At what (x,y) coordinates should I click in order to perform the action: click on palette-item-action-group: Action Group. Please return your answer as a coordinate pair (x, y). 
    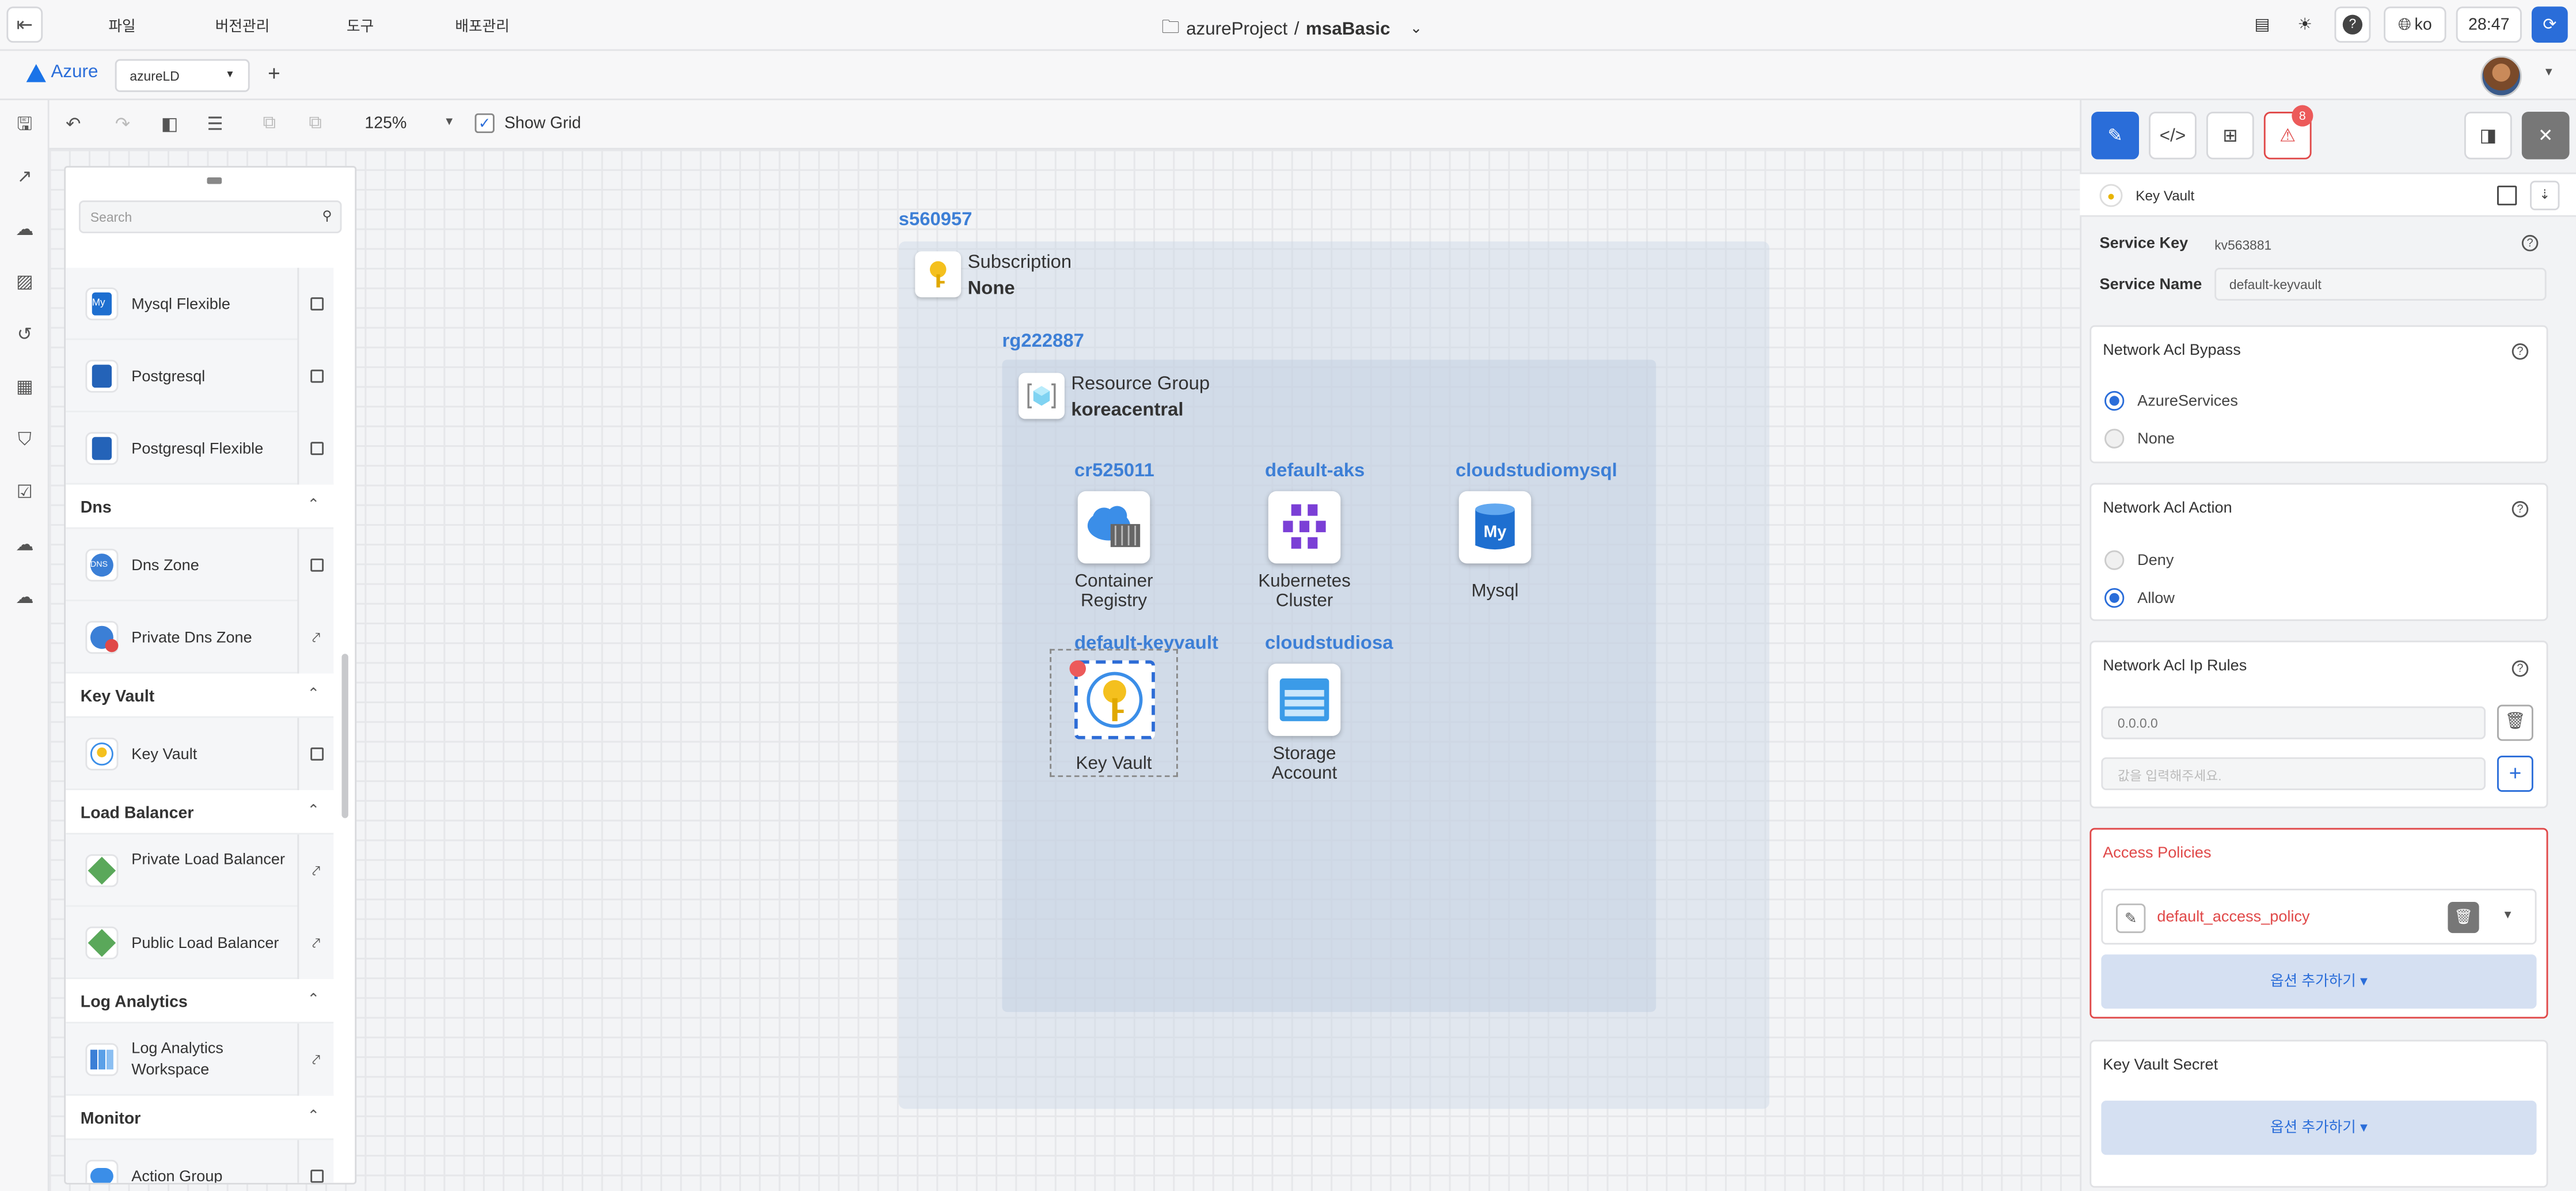
    Looking at the image, I should click on (200, 1161).